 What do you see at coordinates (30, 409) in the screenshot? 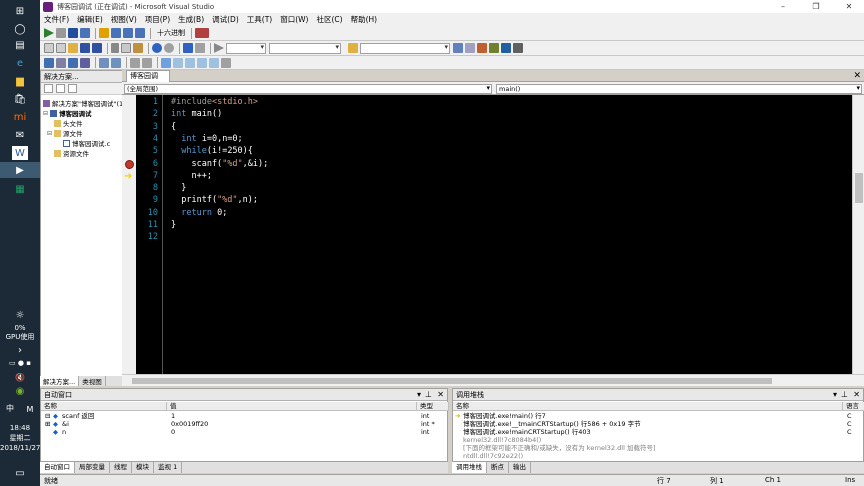
I see `input-mode-icon: M` at bounding box center [30, 409].